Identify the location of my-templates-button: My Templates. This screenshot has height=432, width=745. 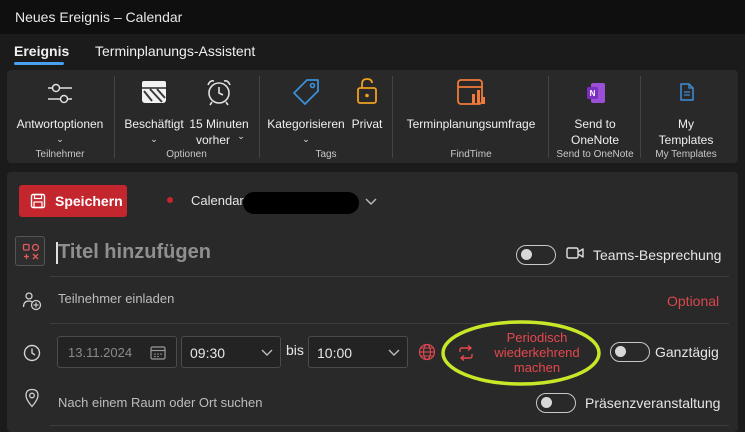
(688, 112).